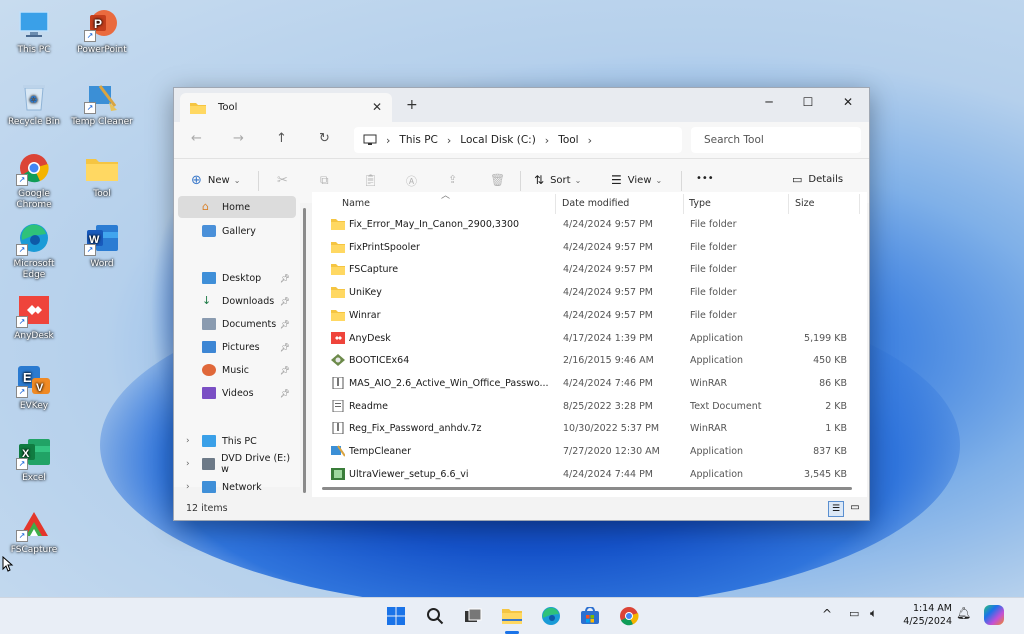  I want to click on edge-icon, so click(551, 616).